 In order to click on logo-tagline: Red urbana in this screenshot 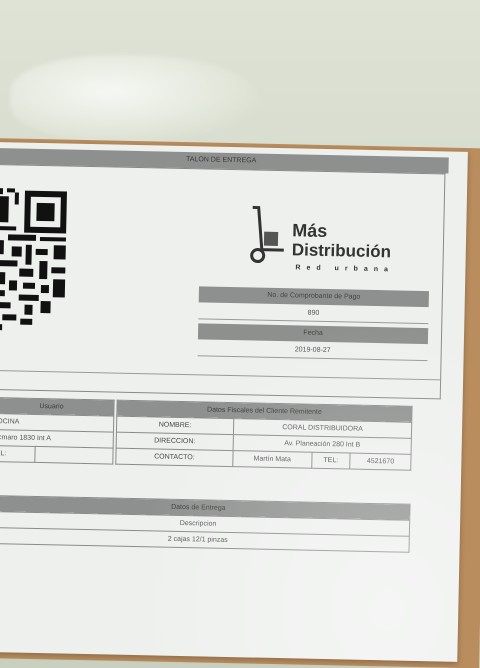, I will do `click(344, 269)`.